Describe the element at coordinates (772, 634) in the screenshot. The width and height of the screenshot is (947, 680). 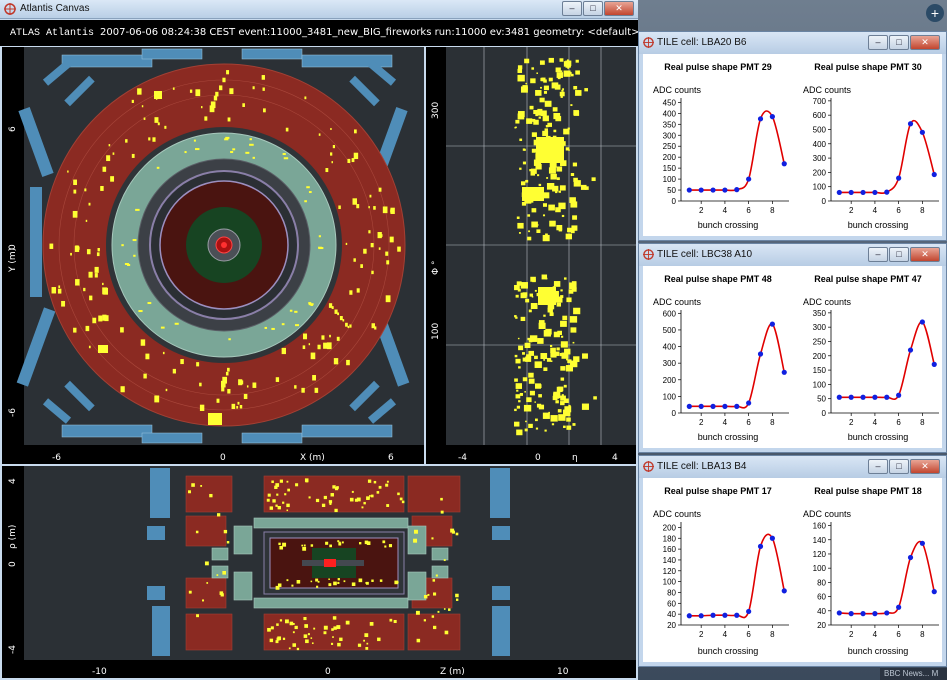
I see `x-tick-label: 8` at that location.